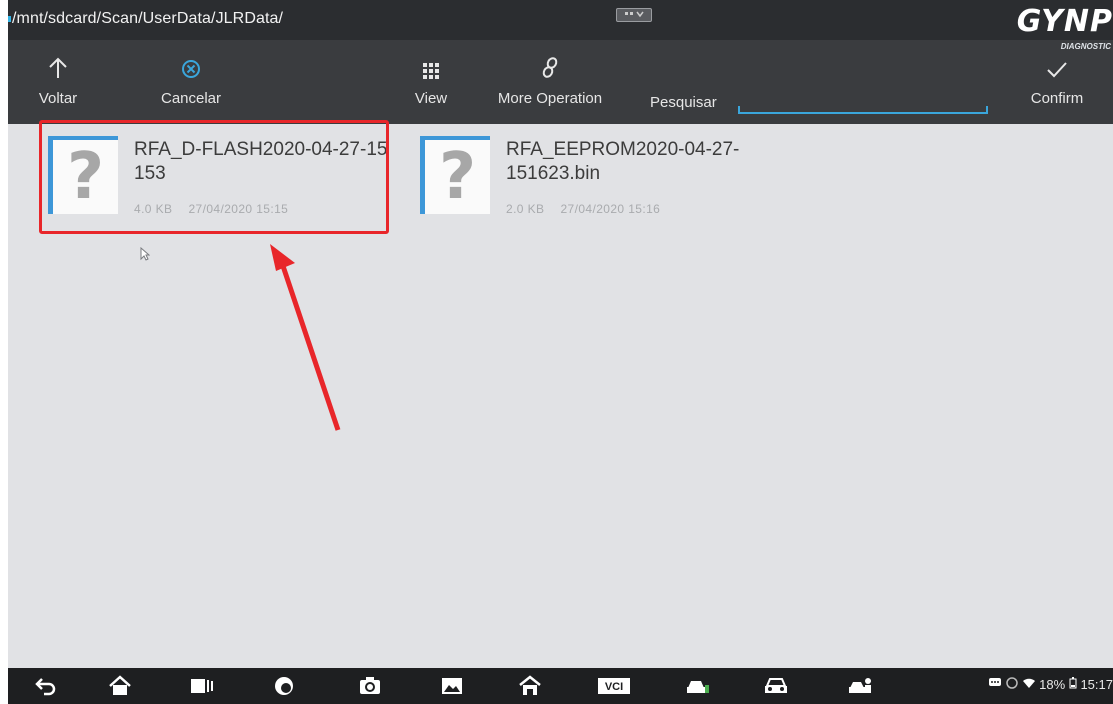 This screenshot has width=1113, height=704. What do you see at coordinates (1085, 46) in the screenshot?
I see `brand-subtitle: DIAGNOSTIC` at bounding box center [1085, 46].